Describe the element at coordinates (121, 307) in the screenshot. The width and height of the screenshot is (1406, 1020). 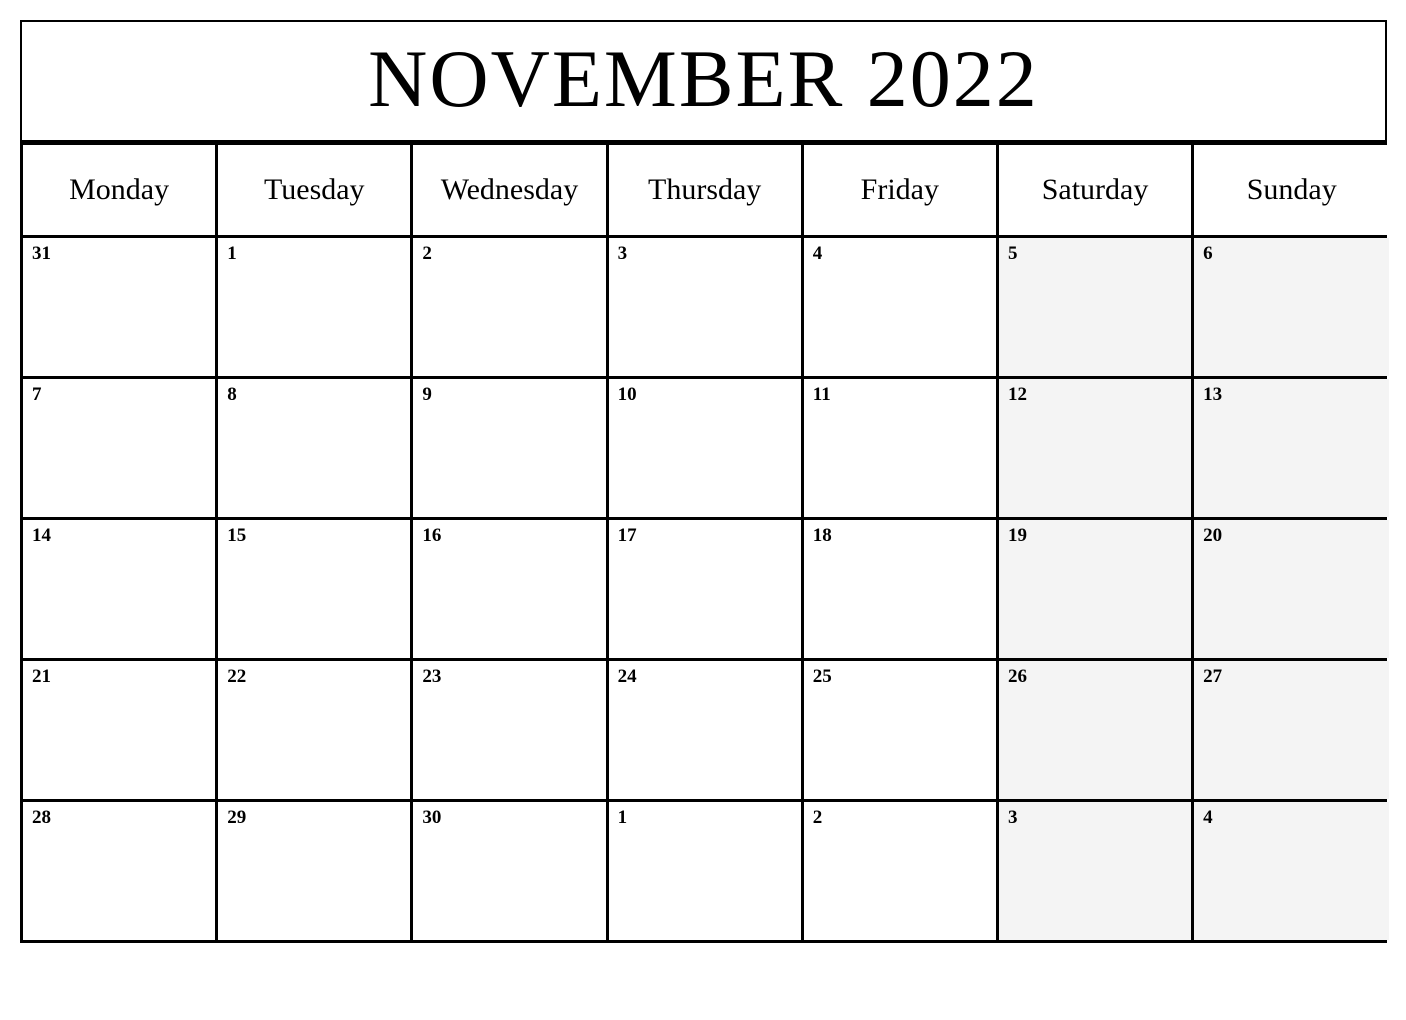
I see `calendar-day-cell: 31` at that location.